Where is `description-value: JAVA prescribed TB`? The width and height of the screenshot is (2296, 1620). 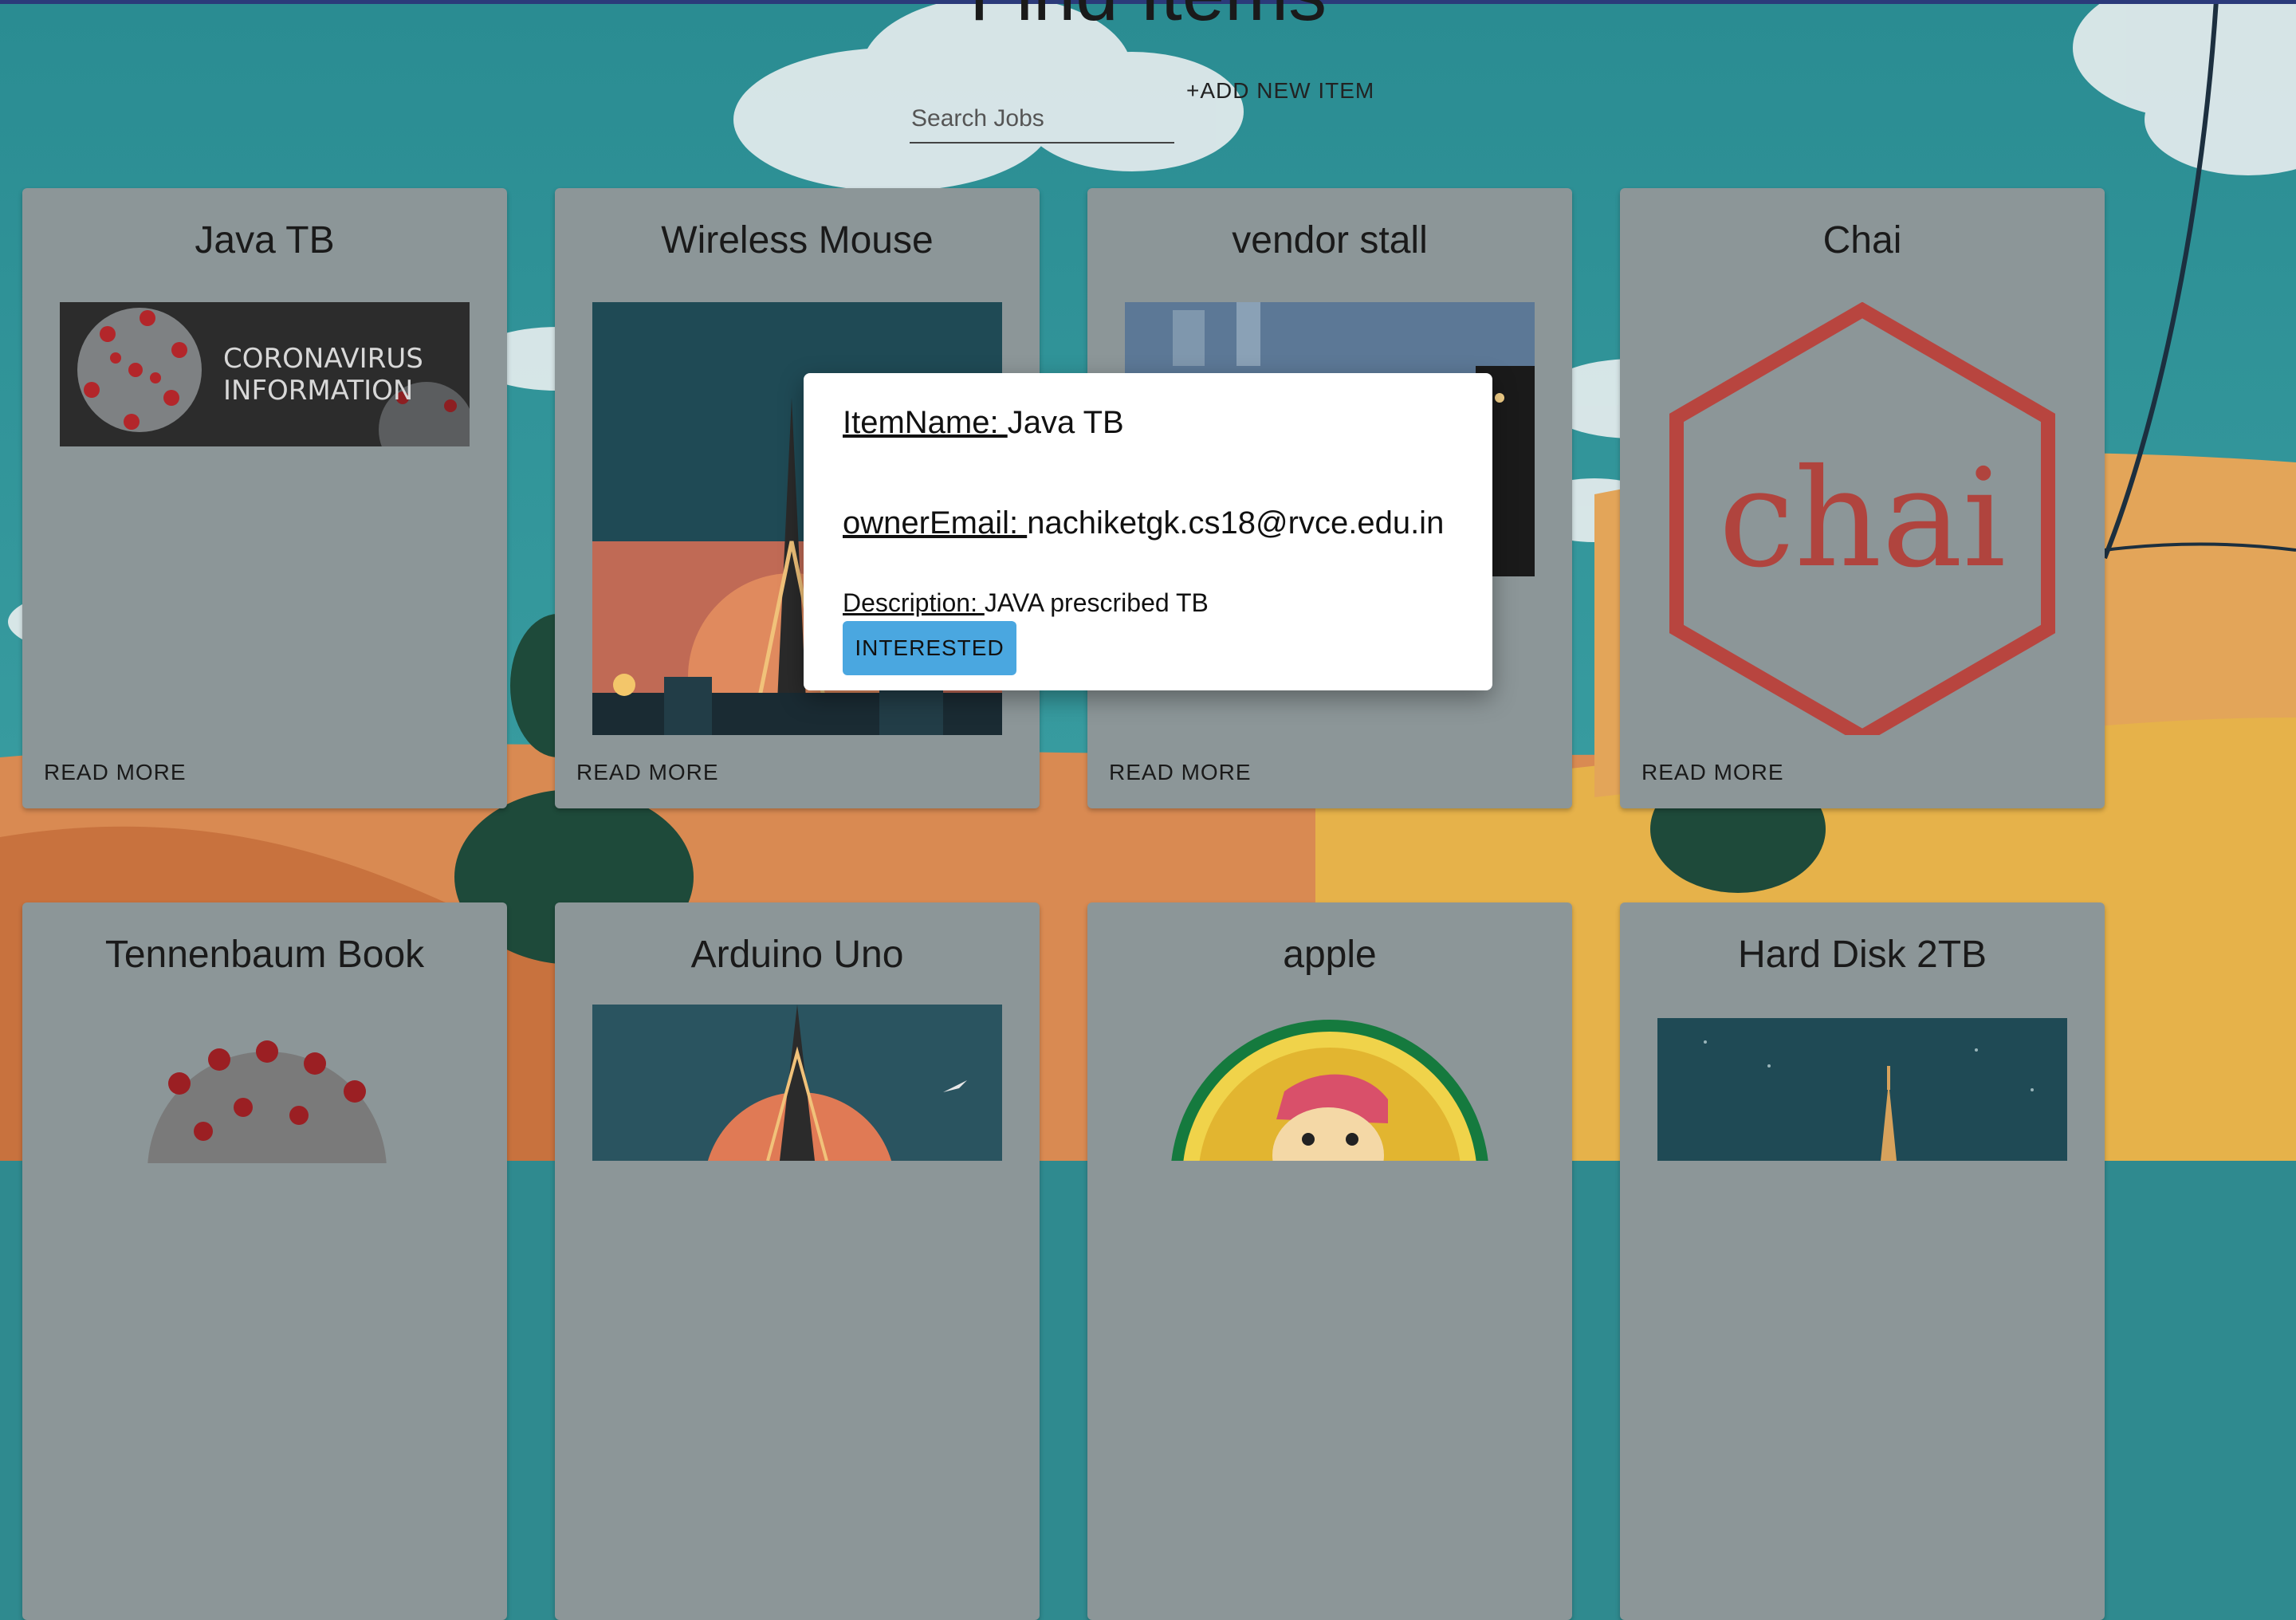 description-value: JAVA prescribed TB is located at coordinates (1096, 602).